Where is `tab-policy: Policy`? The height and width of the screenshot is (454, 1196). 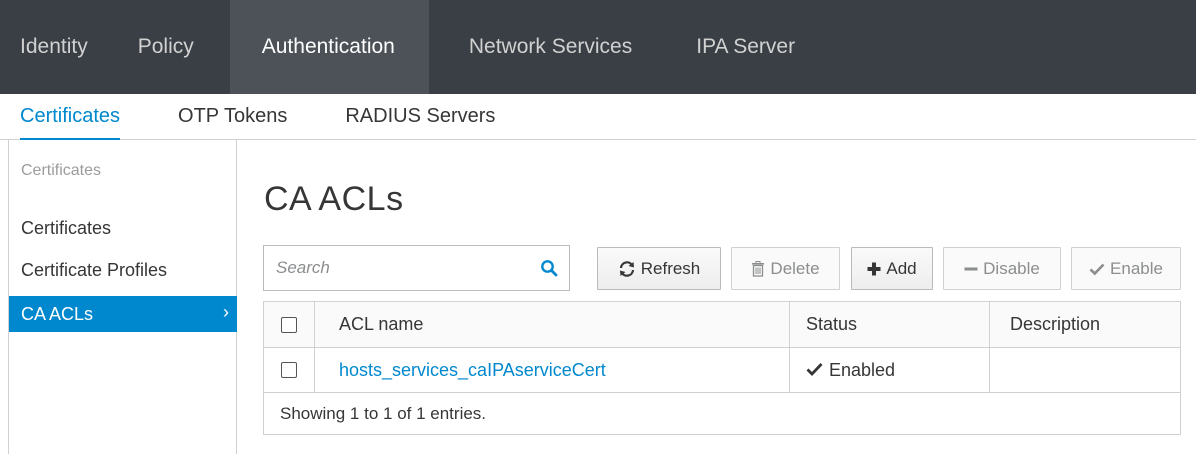 tab-policy: Policy is located at coordinates (184, 47).